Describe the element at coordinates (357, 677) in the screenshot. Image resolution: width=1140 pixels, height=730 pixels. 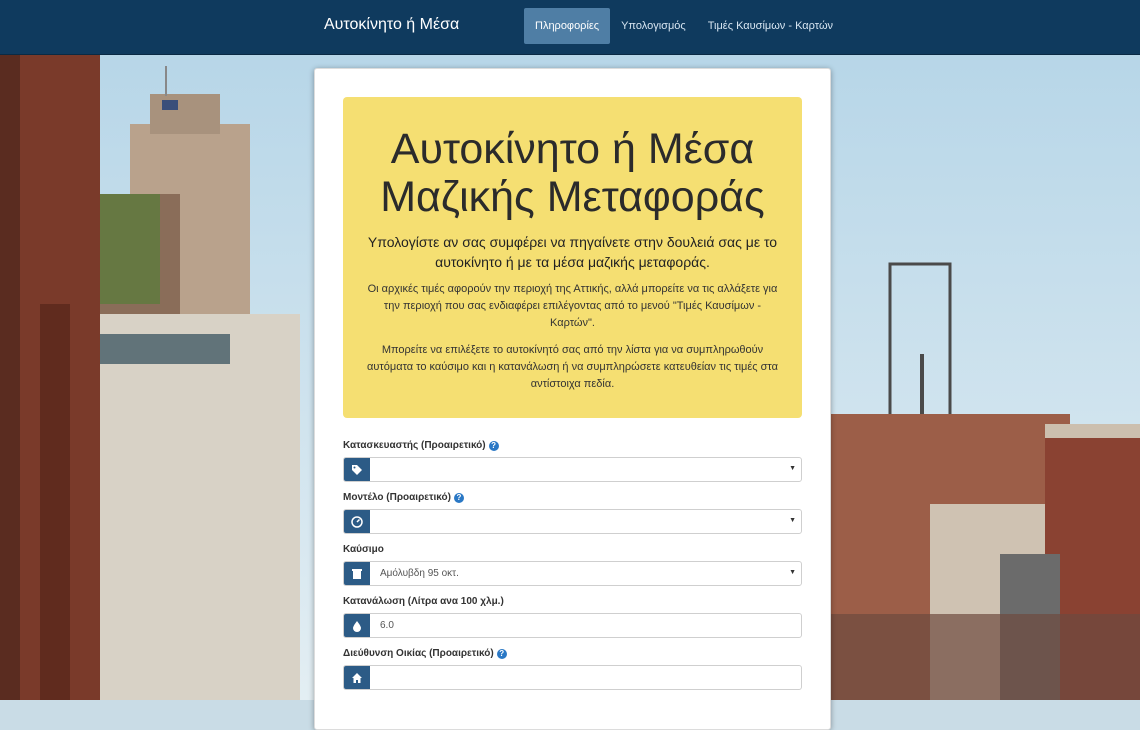
I see `home-icon` at that location.